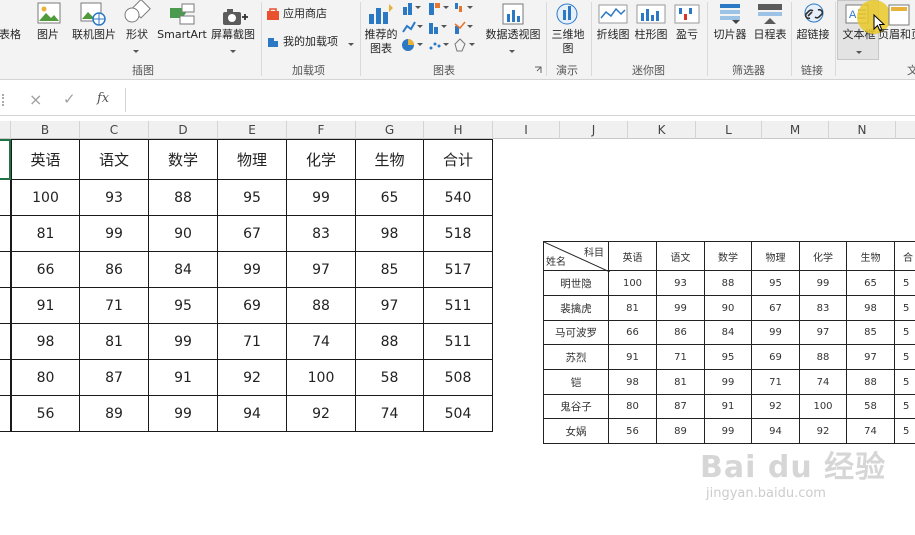 This screenshot has width=915, height=535. What do you see at coordinates (103, 98) in the screenshot?
I see `insert-function-icon: fx` at bounding box center [103, 98].